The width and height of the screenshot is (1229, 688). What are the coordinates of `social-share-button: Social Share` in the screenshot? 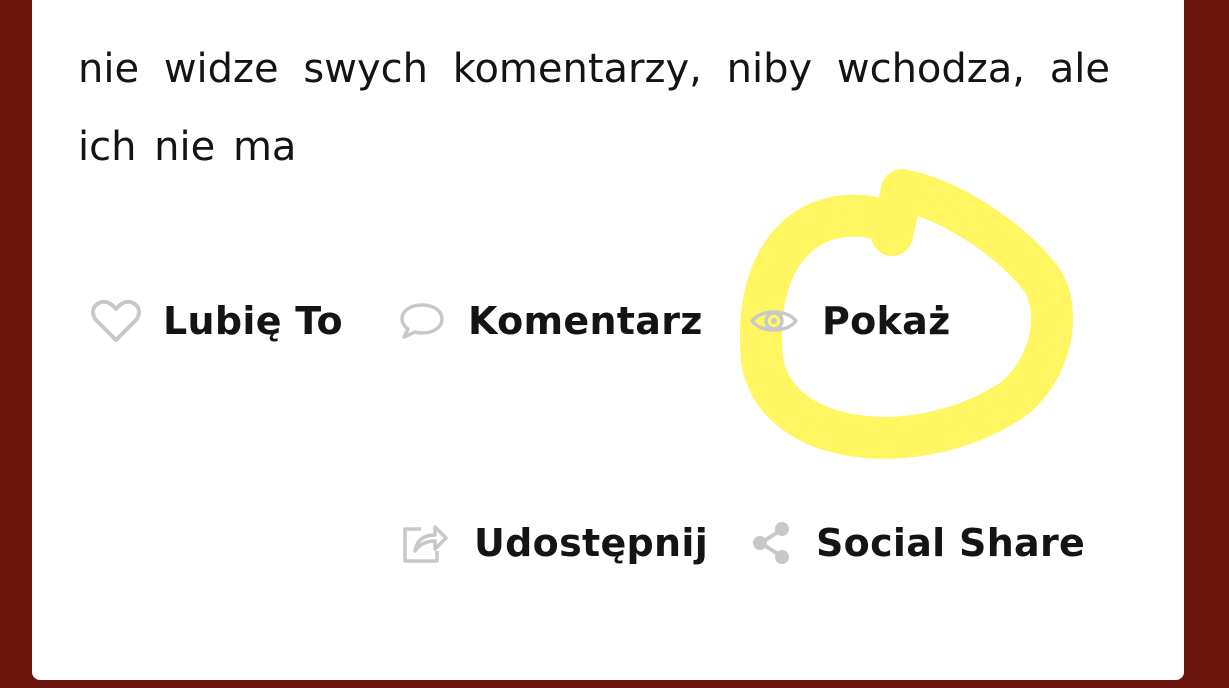 It's located at (917, 543).